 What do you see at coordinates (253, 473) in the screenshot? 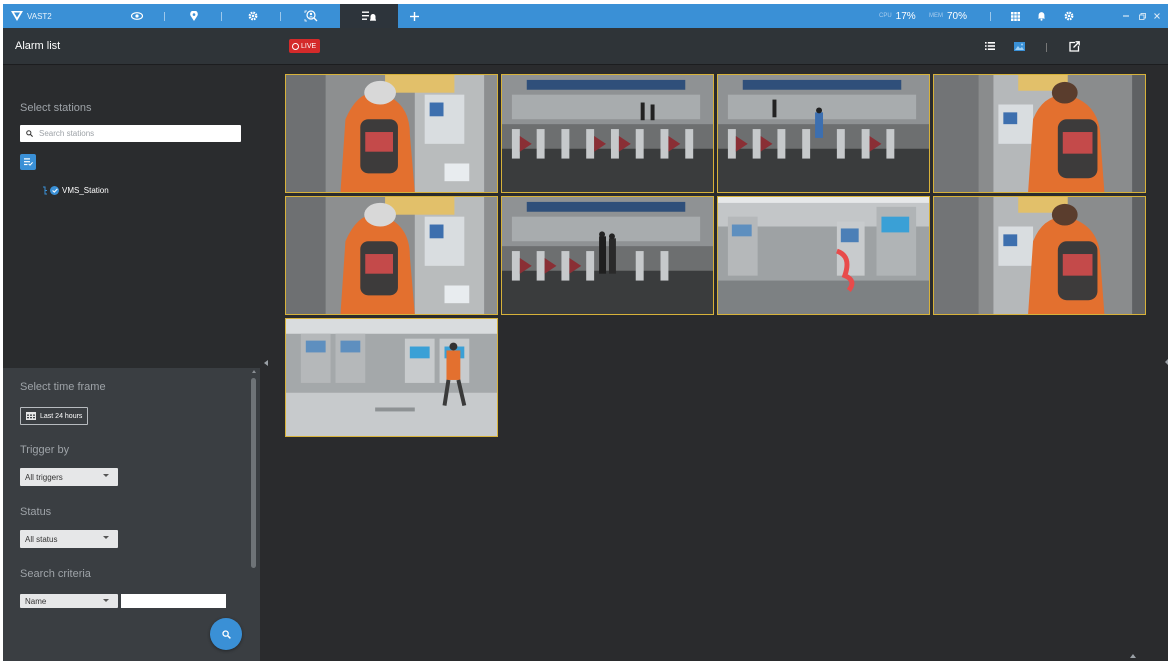
I see `filter-scrollbar` at bounding box center [253, 473].